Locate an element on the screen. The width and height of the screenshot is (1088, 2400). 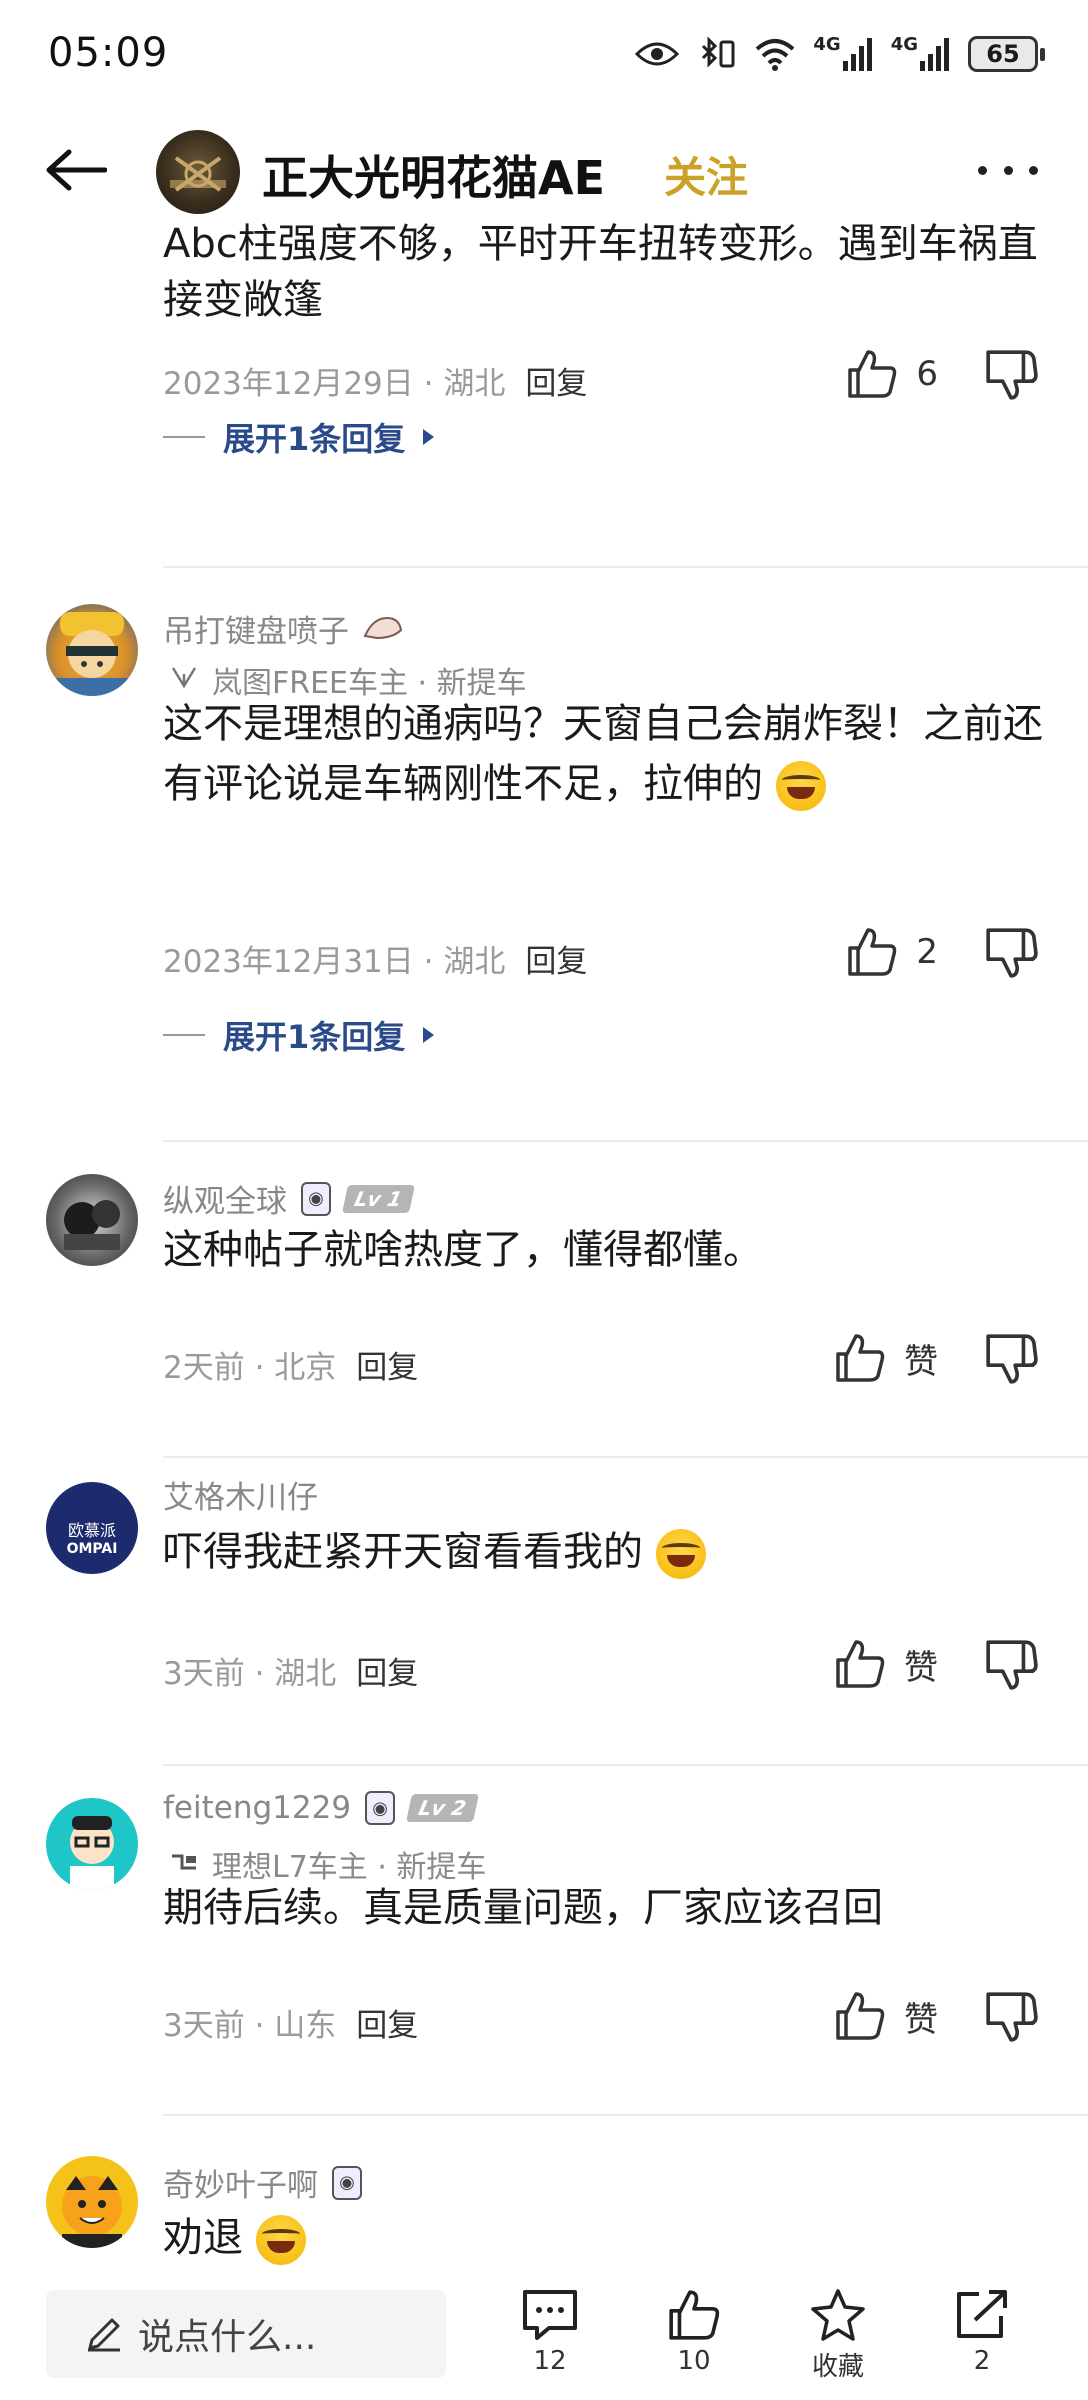
comment-meta: 2天前 · 北京 回复 is located at coordinates (290, 1364).